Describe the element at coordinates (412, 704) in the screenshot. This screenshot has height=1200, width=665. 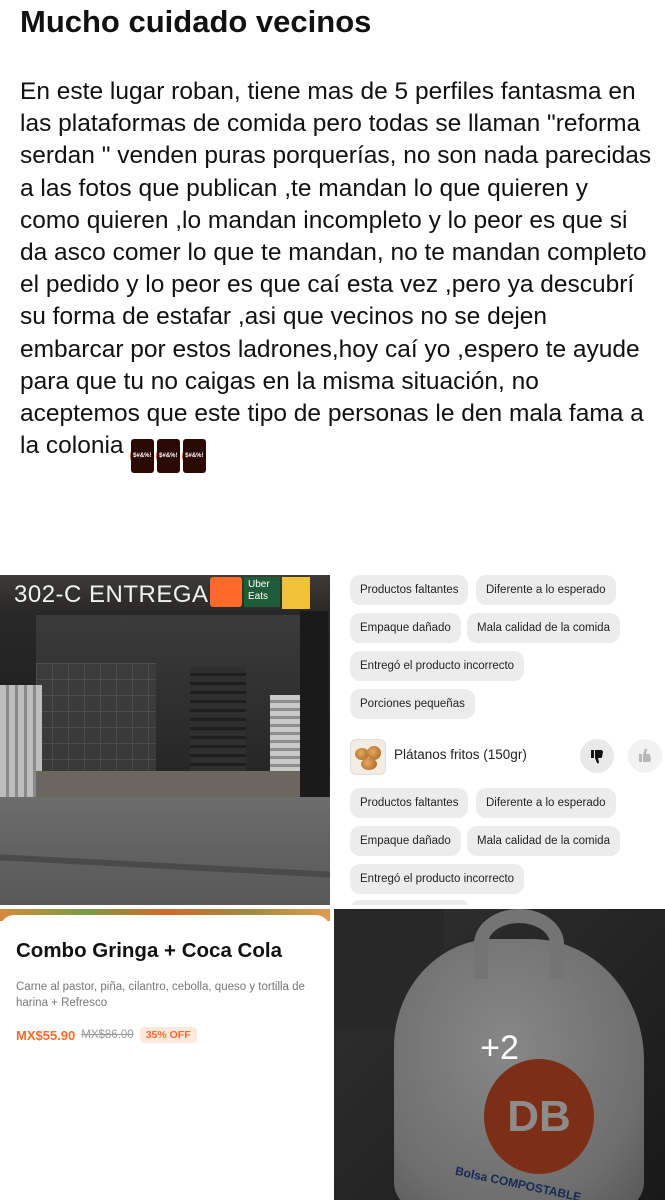
I see `chip-small-portions: Porciones pequeñas` at that location.